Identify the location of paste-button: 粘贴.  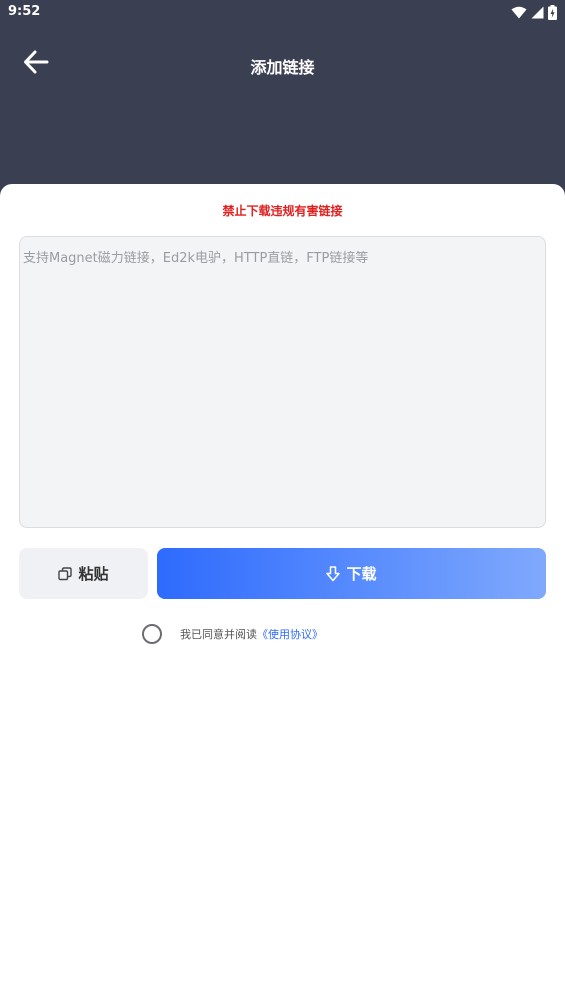
(83, 573).